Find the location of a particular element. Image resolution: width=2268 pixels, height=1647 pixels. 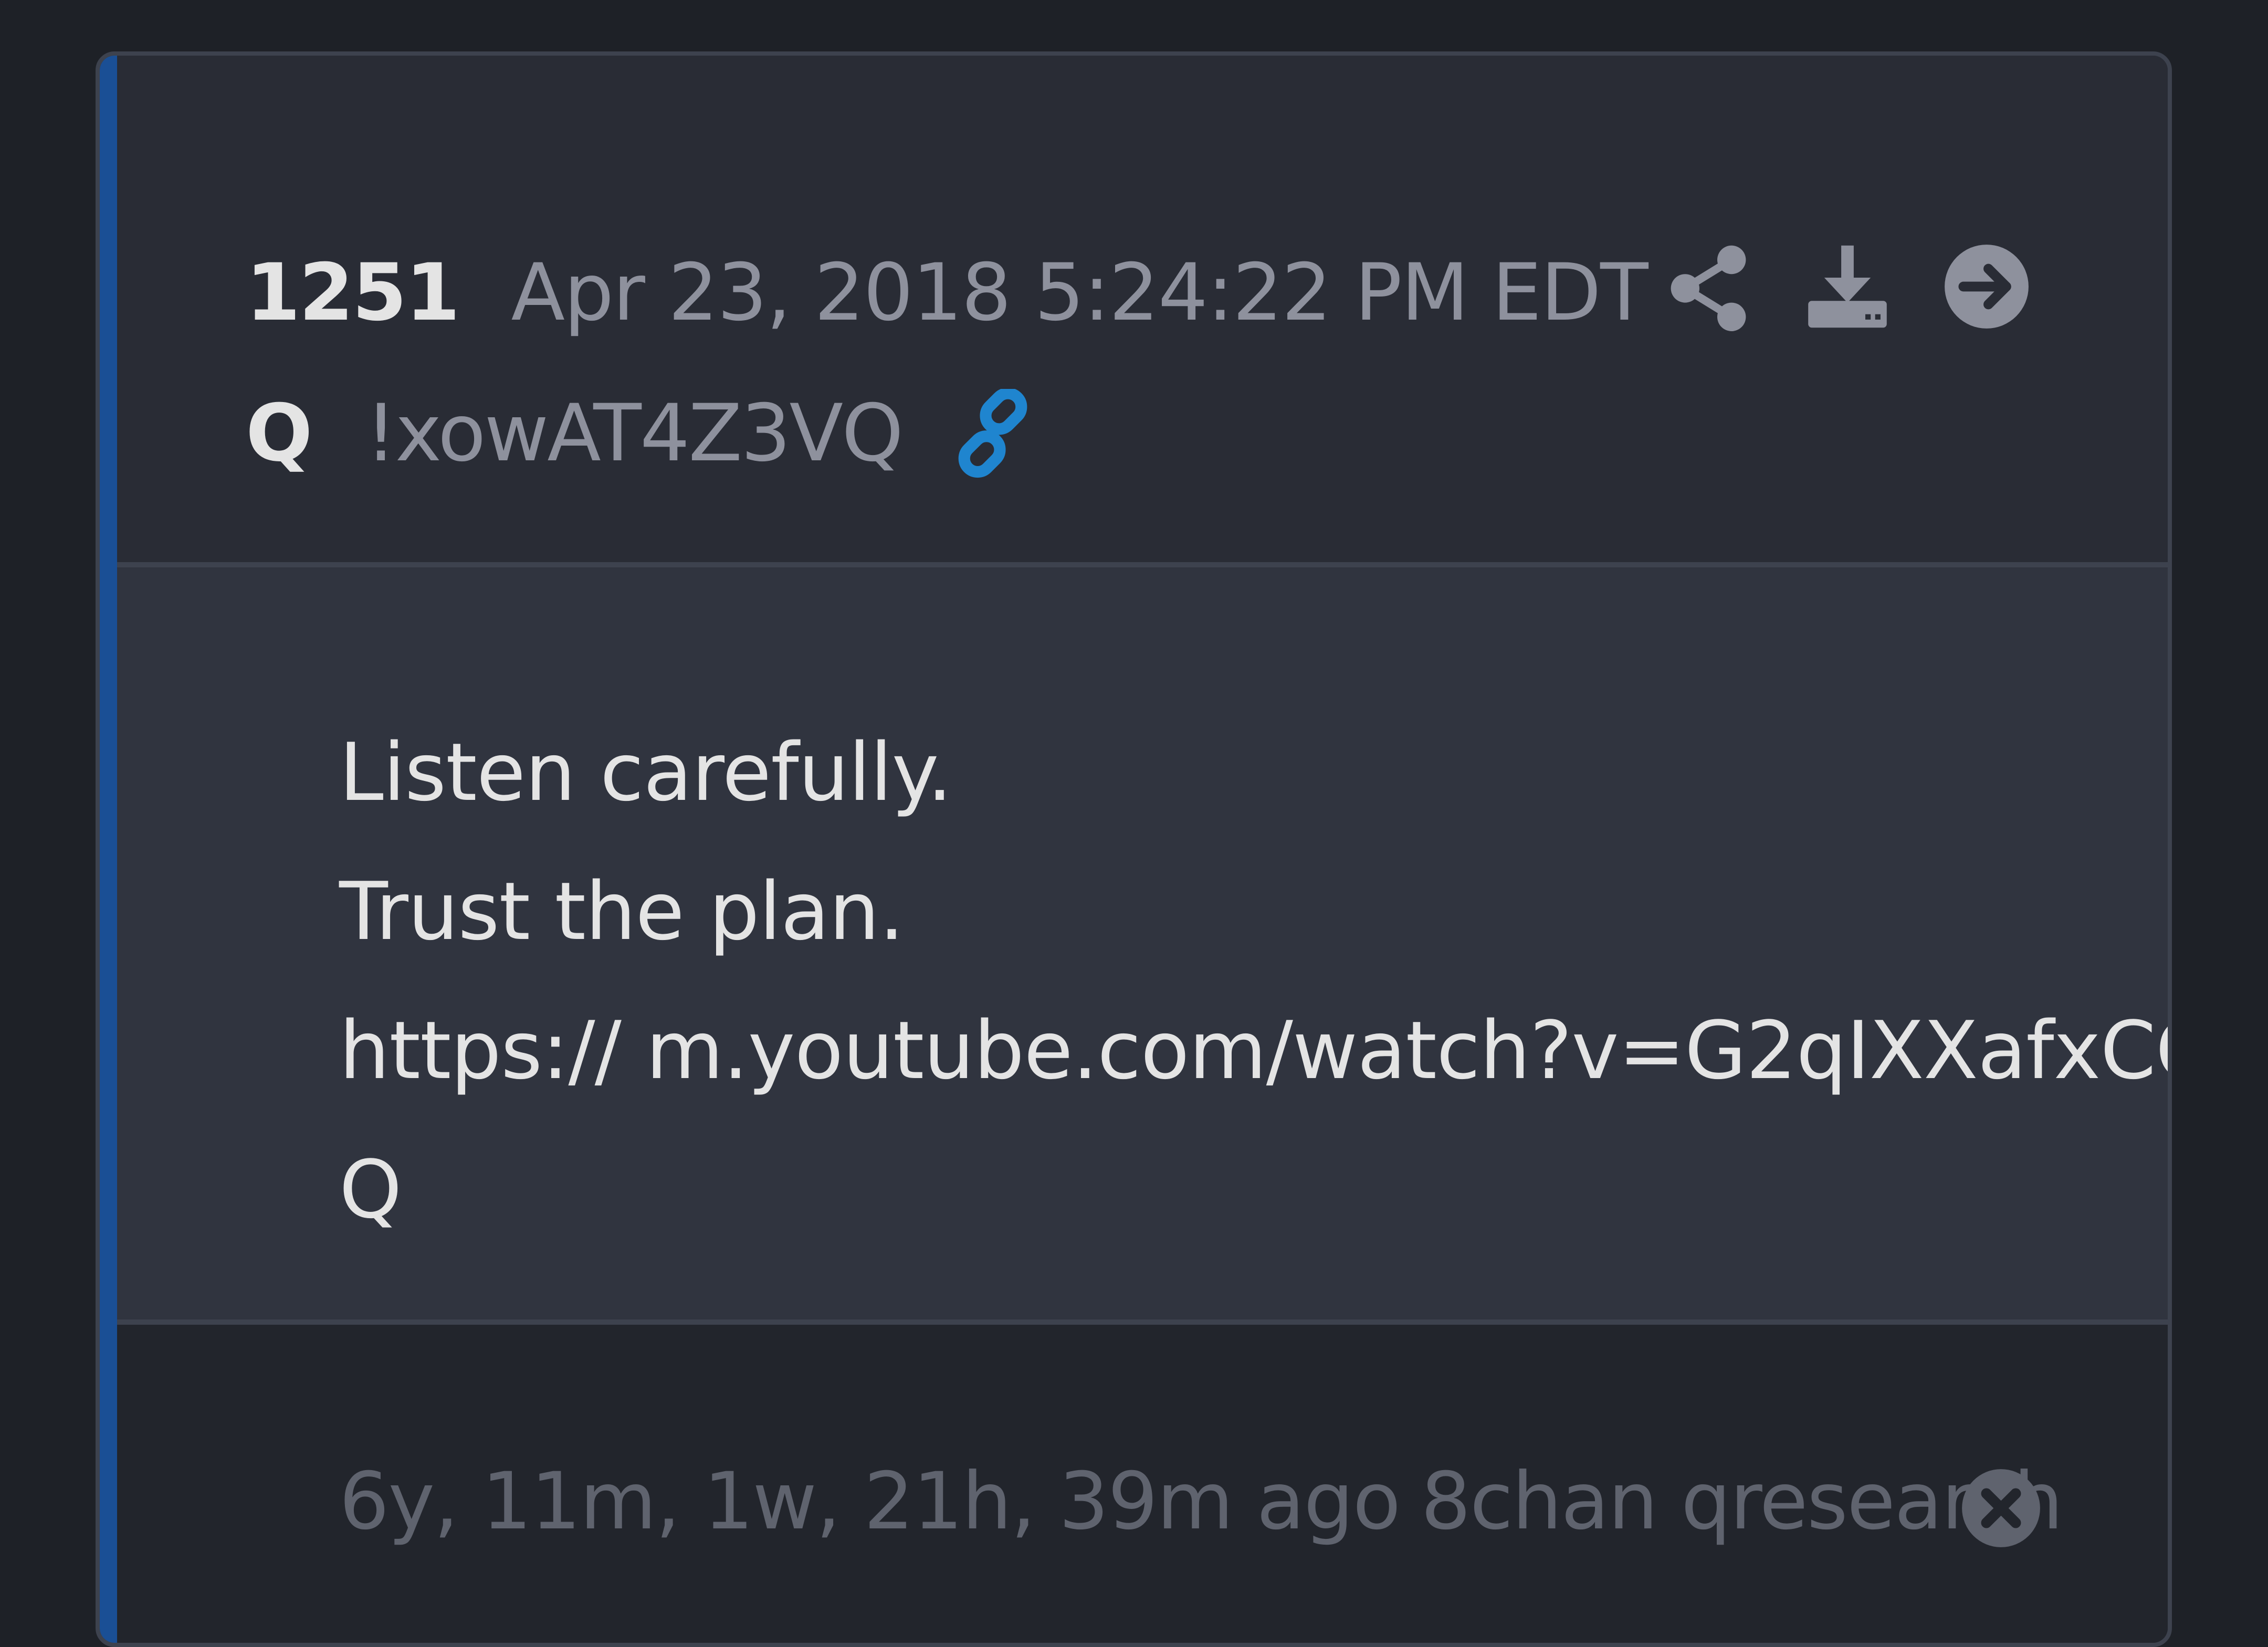

accent-bar is located at coordinates (108, 849).